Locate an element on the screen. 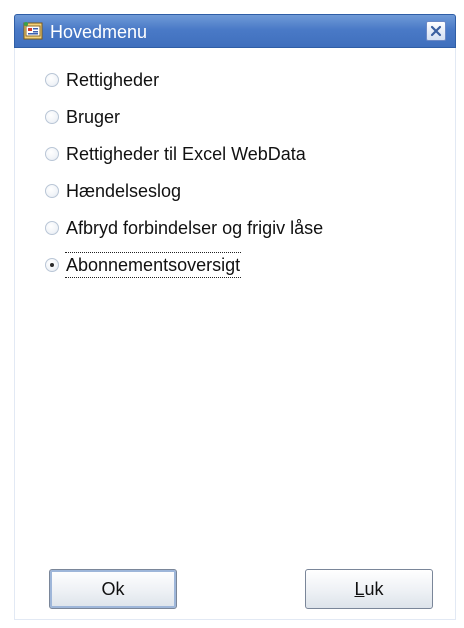 This screenshot has width=464, height=628. option-label: Afbryd forbindelser og frigiv låse is located at coordinates (195, 228).